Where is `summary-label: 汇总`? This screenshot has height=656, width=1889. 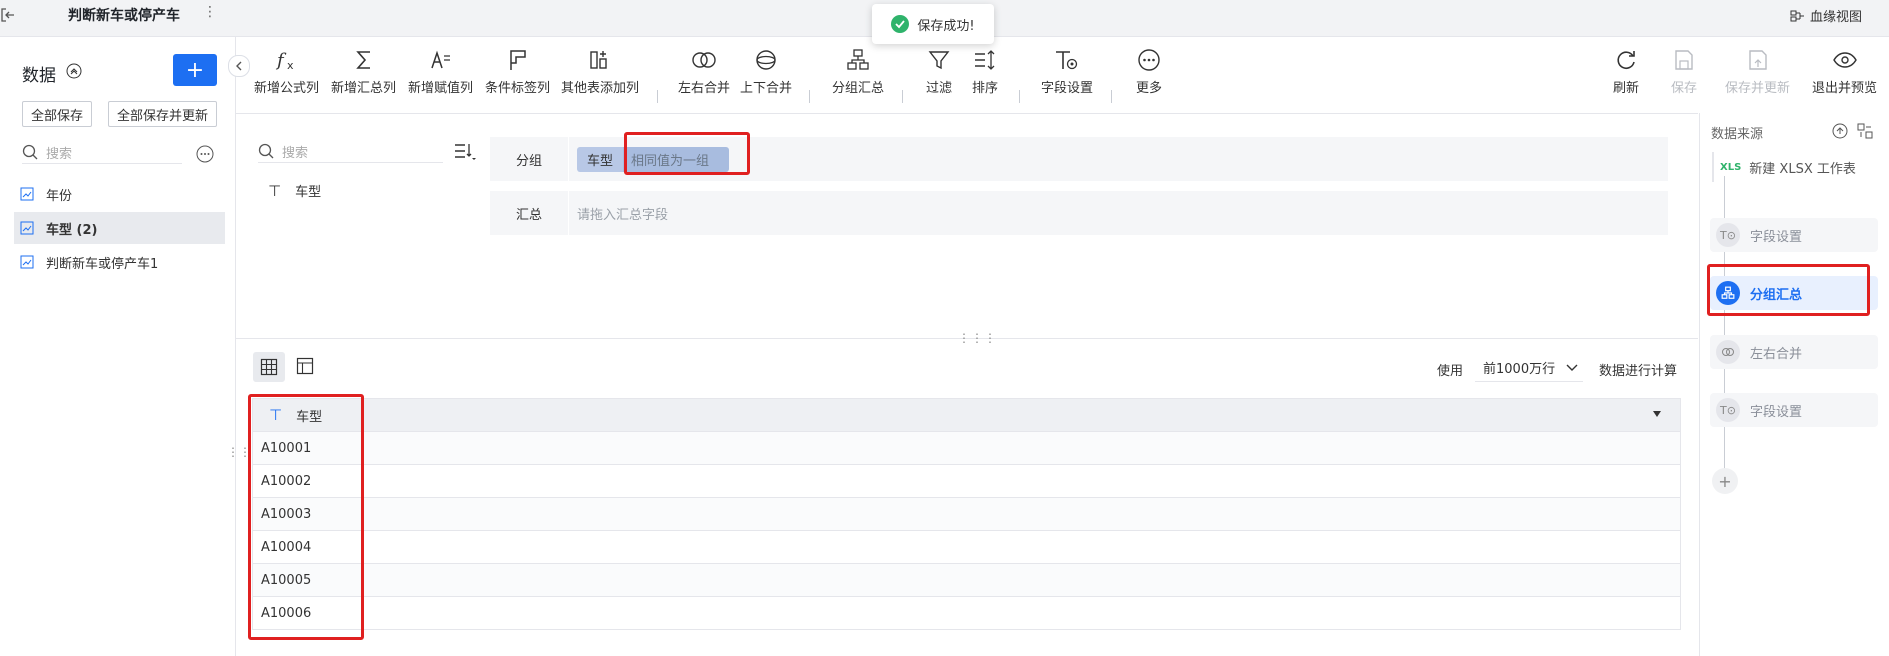
summary-label: 汇总 is located at coordinates (529, 215).